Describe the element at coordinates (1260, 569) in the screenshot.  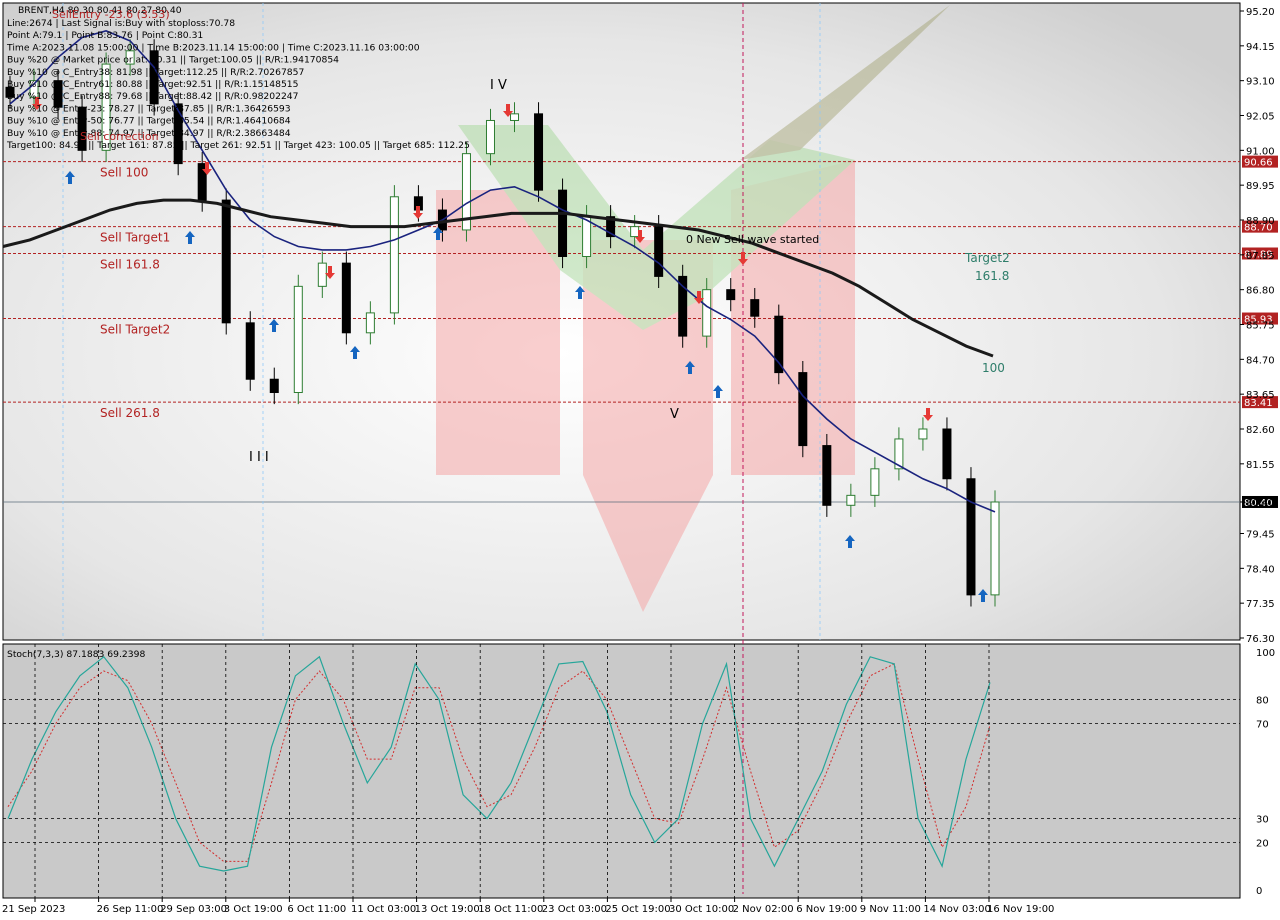
I see `price-tick-label: 78.40` at that location.